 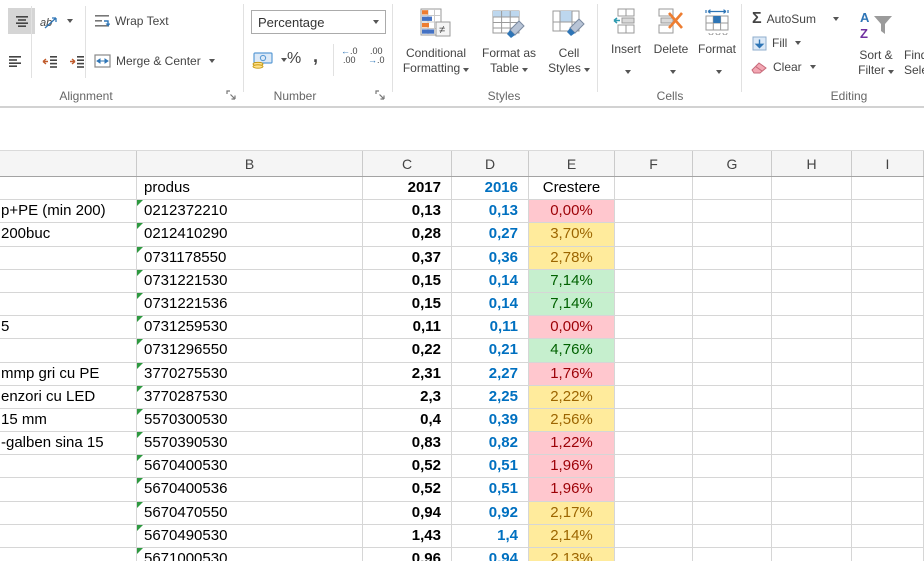 I want to click on align-left-button, so click(x=14, y=61).